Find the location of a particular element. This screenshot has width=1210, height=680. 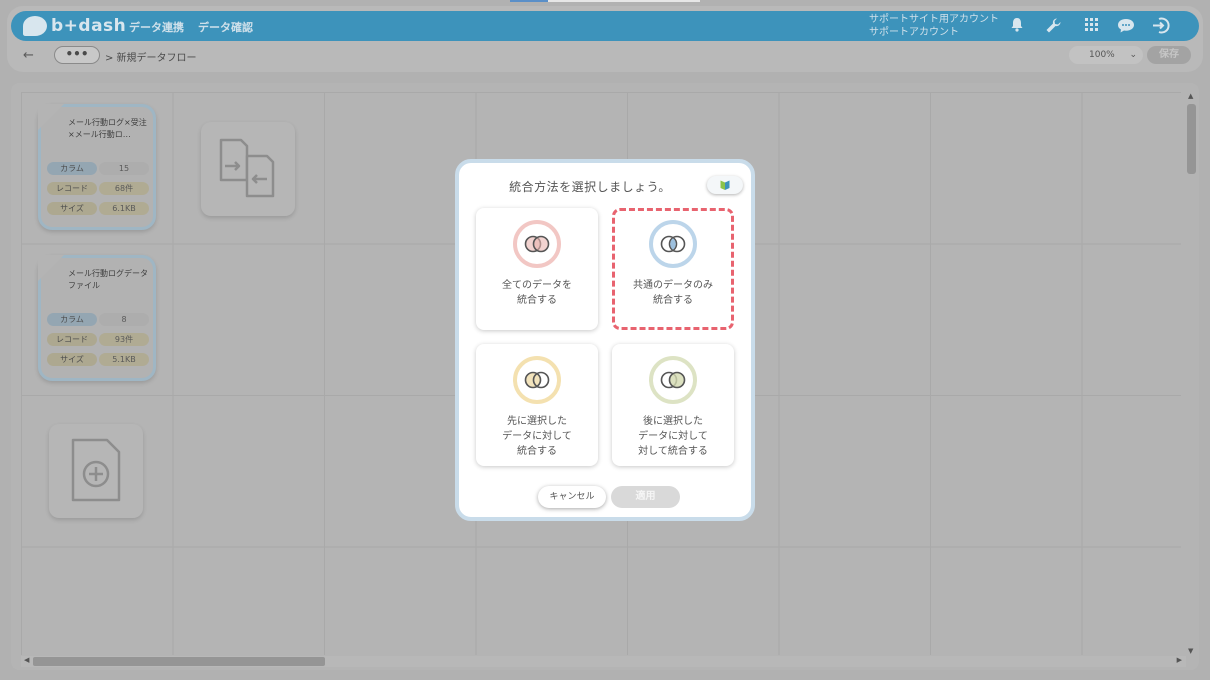

zoom-value: 100% is located at coordinates (1102, 55).